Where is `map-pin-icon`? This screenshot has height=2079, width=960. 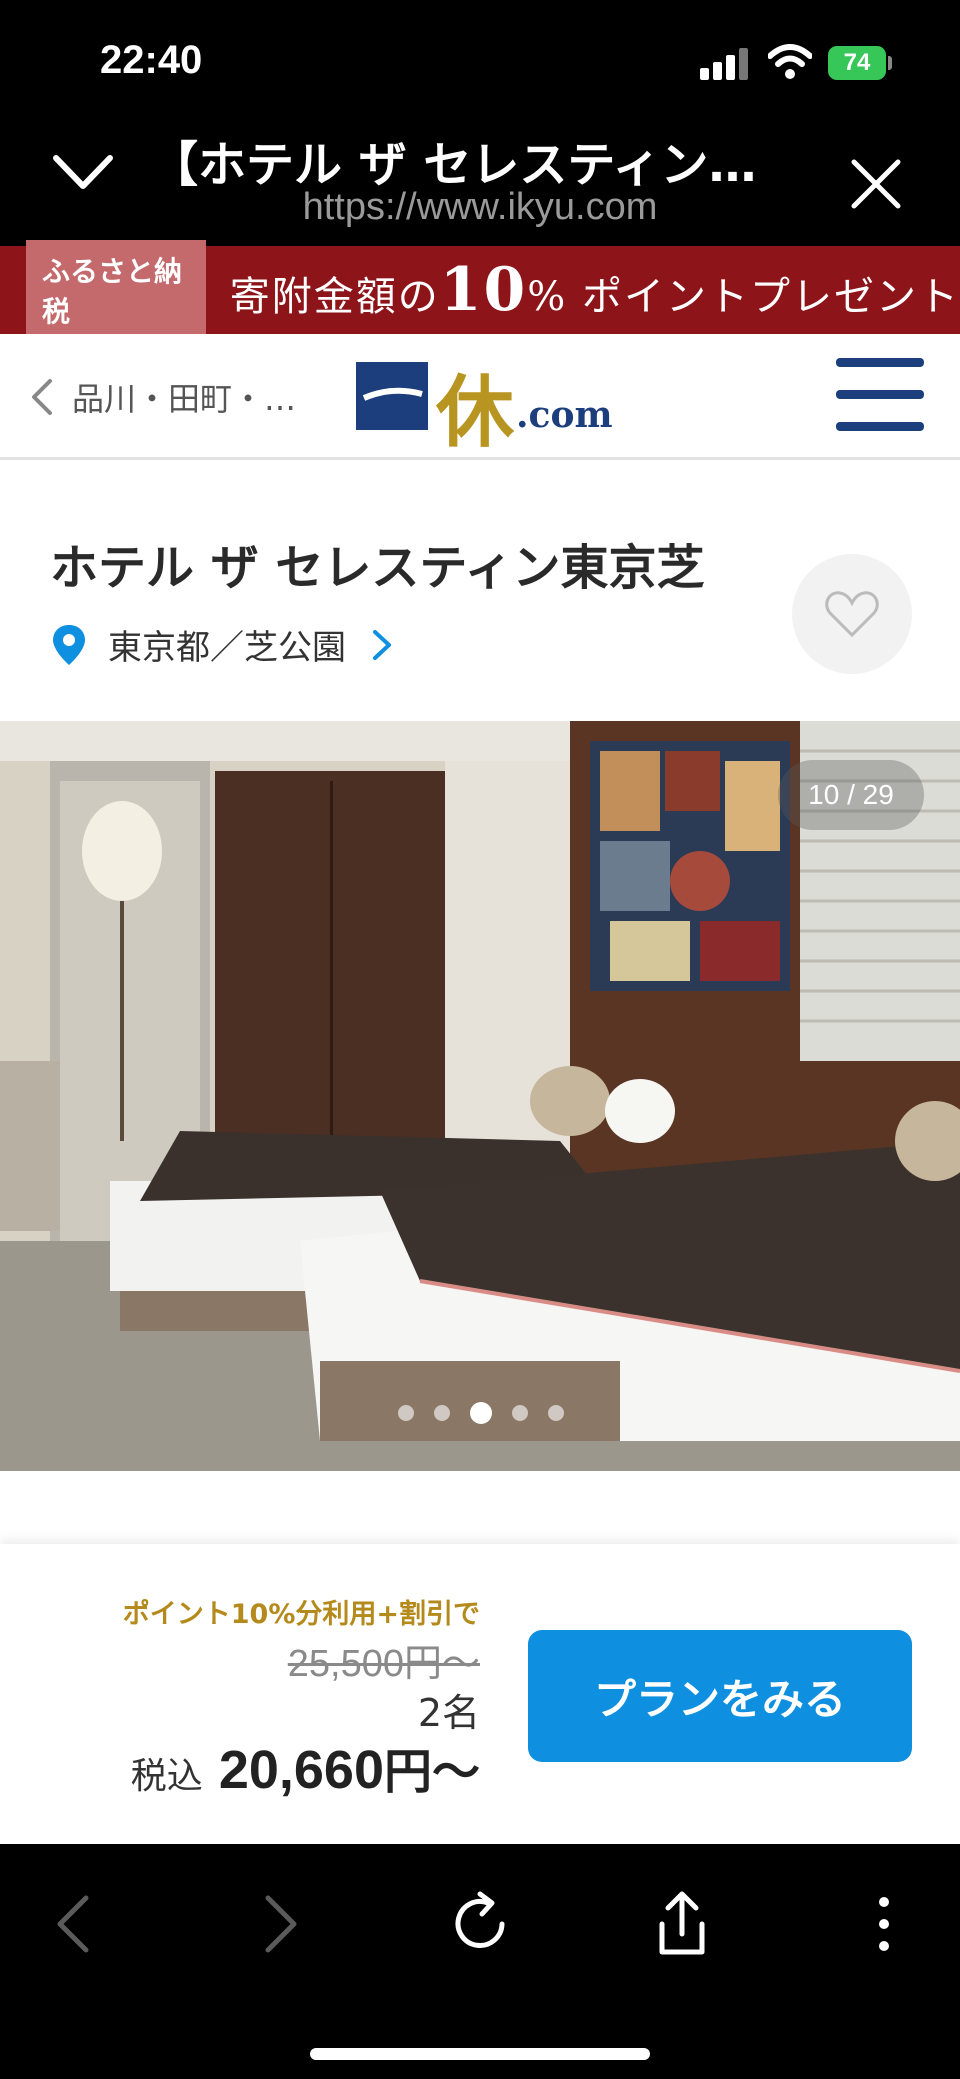
map-pin-icon is located at coordinates (69, 644).